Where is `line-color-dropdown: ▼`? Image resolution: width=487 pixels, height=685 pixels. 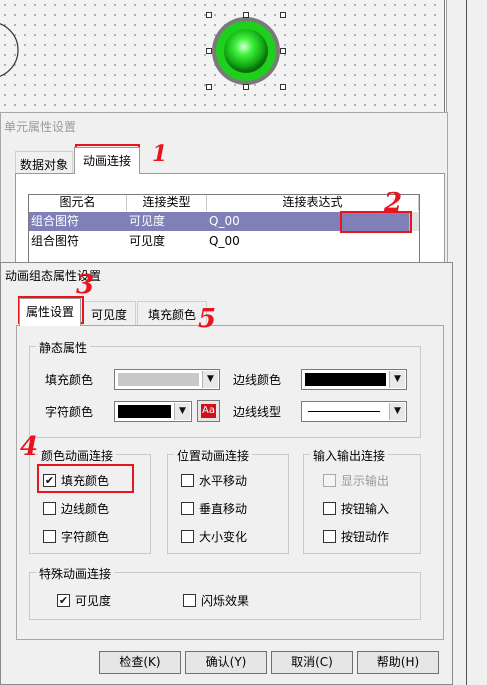 line-color-dropdown: ▼ is located at coordinates (354, 379).